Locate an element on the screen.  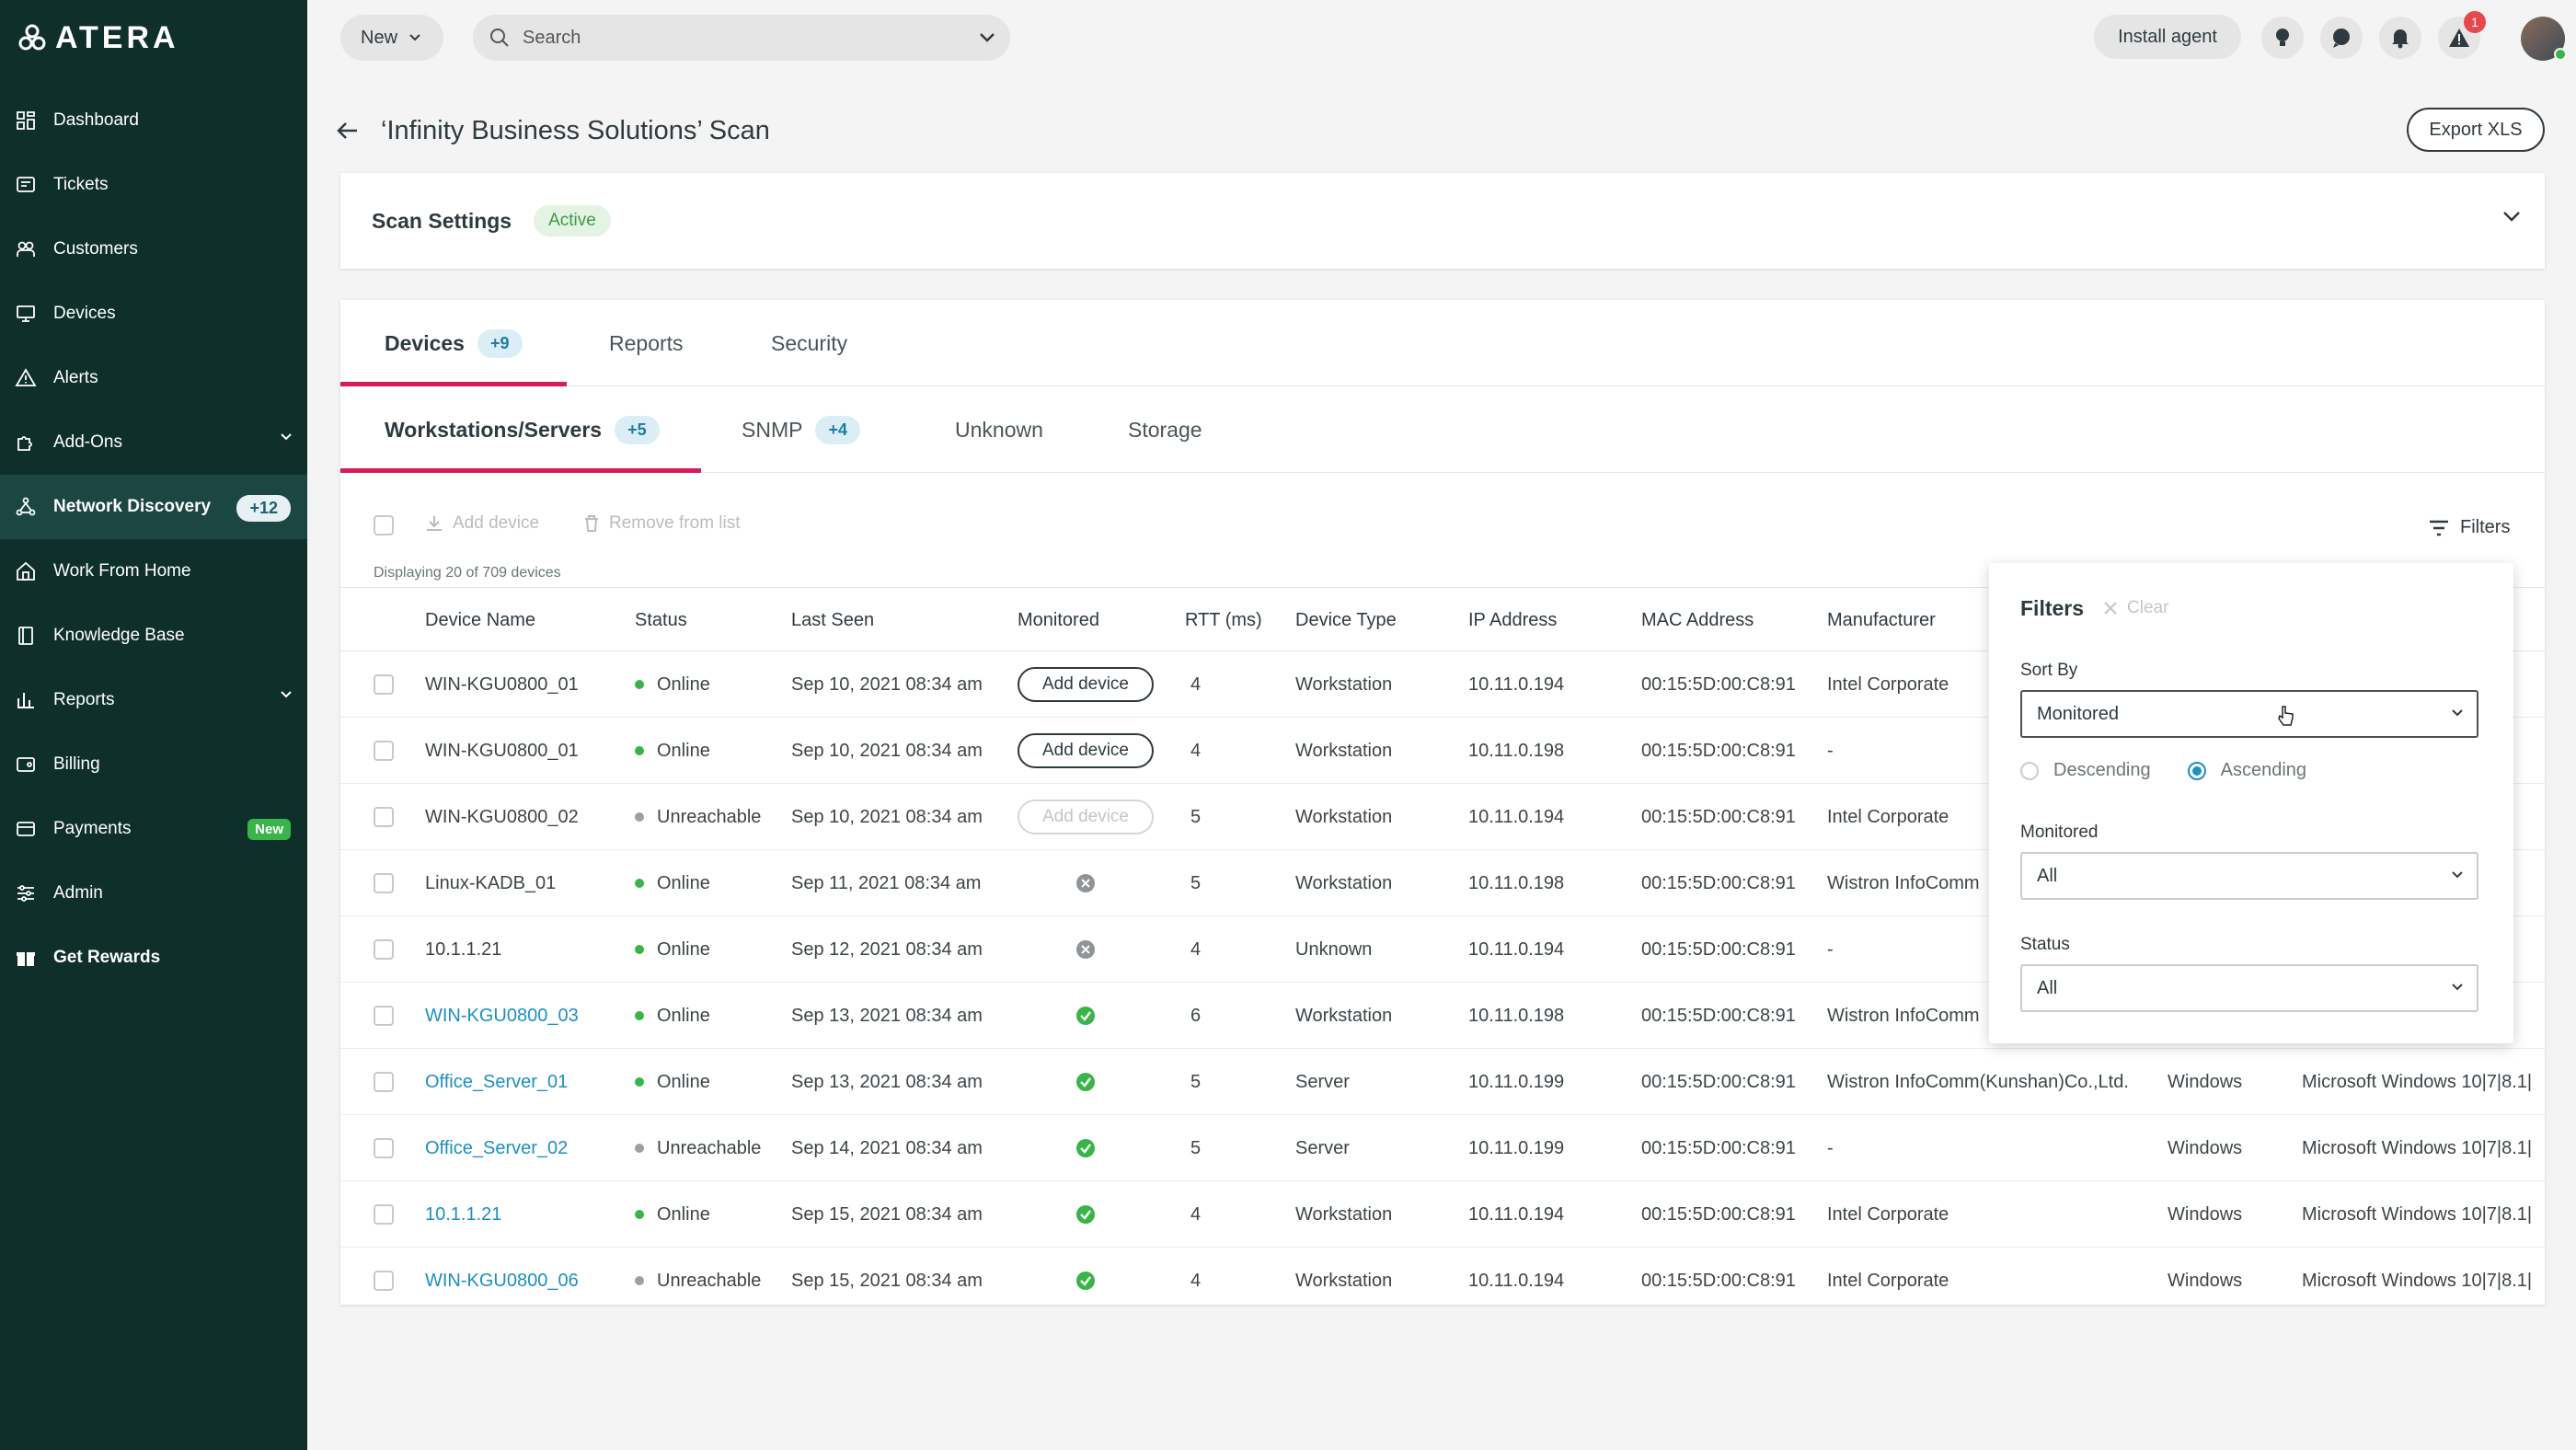
monitored-select: All is located at coordinates (2249, 876).